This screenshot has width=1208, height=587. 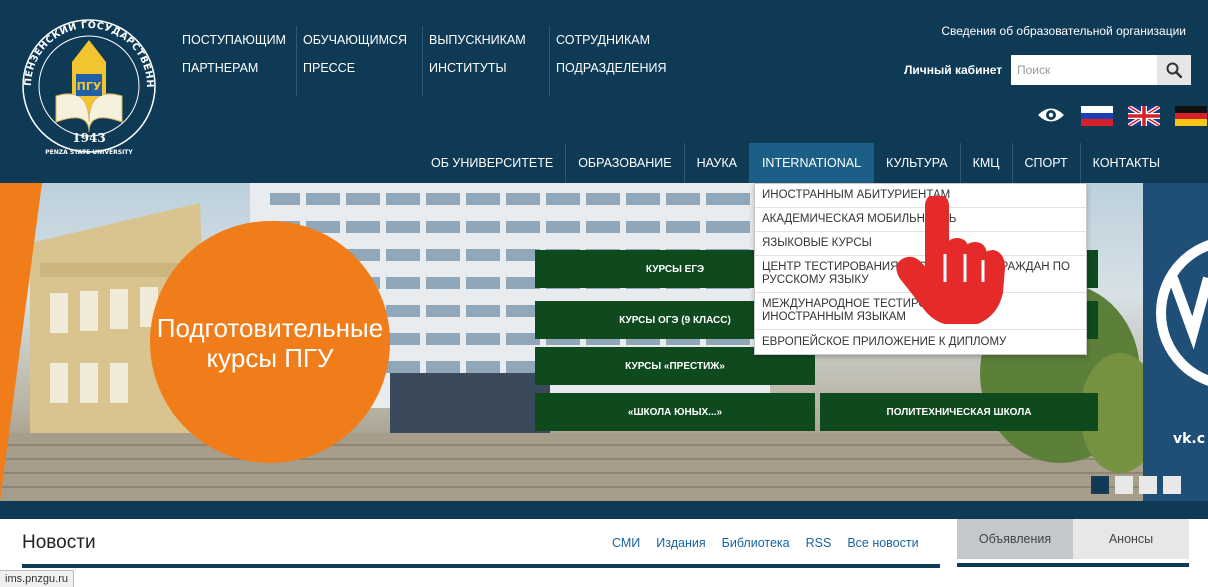 What do you see at coordinates (916, 163) in the screenshot?
I see `nav-kultura: КУЛЬТУРА` at bounding box center [916, 163].